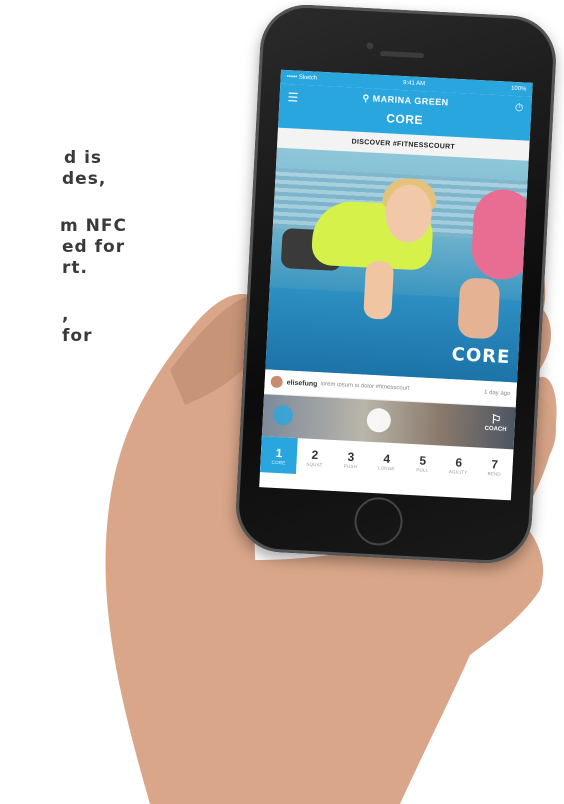  Describe the element at coordinates (278, 462) in the screenshot. I see `tab-label: CORE` at that location.